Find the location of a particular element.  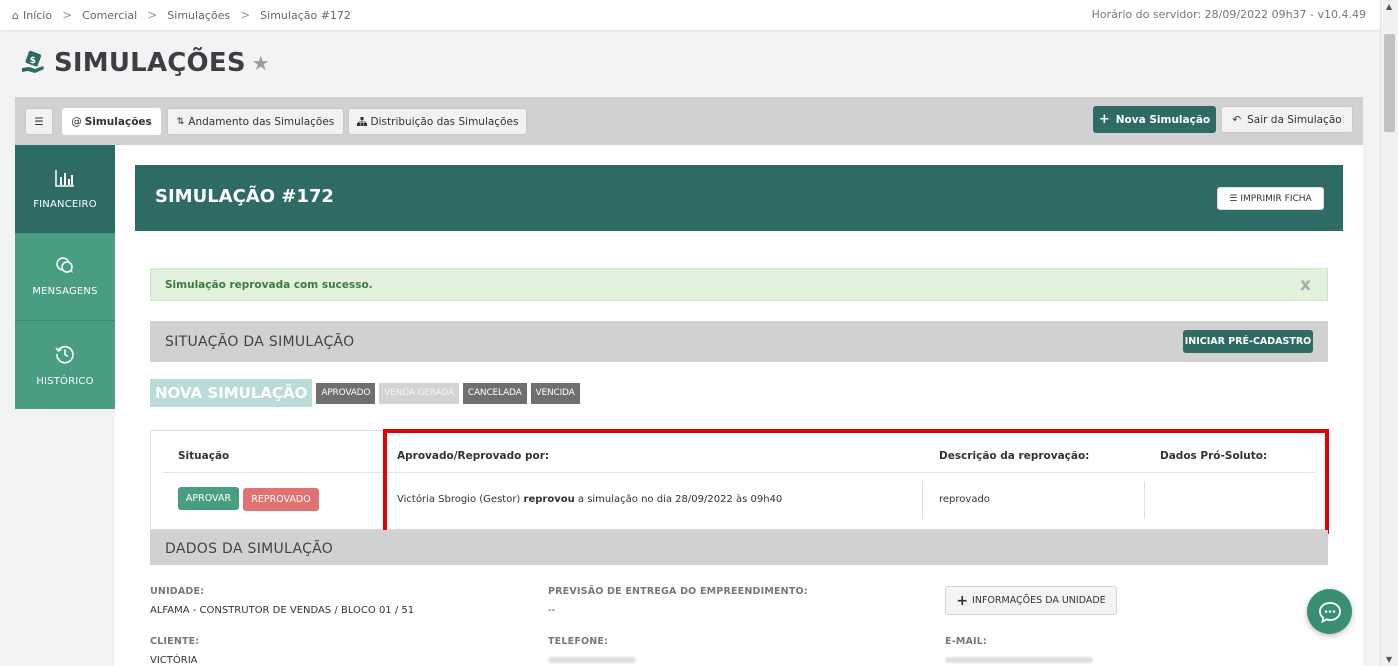

success-alert: Simulação reprovada com sucesso. x is located at coordinates (739, 284).